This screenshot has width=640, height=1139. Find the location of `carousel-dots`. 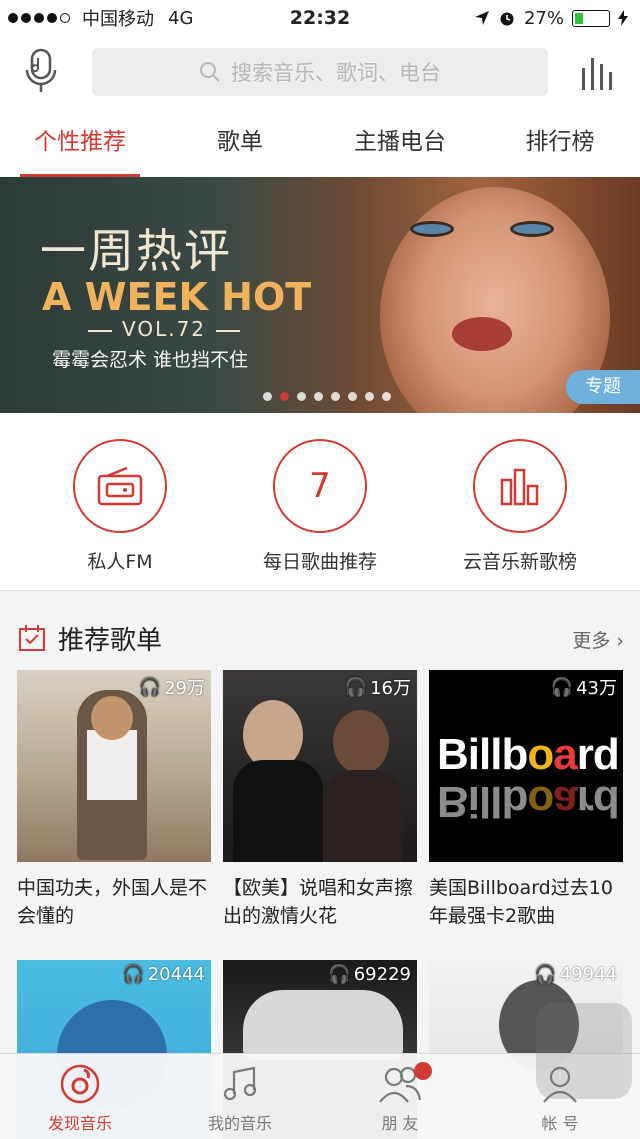

carousel-dots is located at coordinates (327, 396).